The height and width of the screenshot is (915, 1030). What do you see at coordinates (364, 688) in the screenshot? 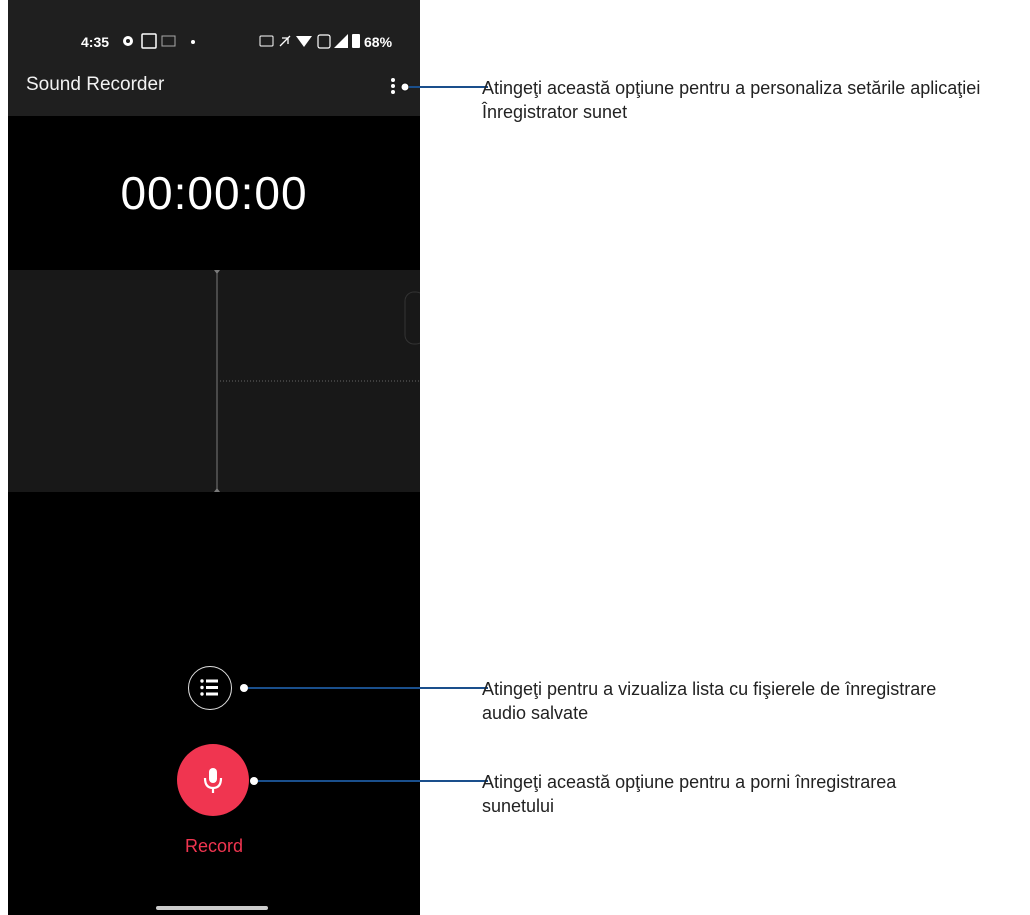
I see `callout-line-list` at bounding box center [364, 688].